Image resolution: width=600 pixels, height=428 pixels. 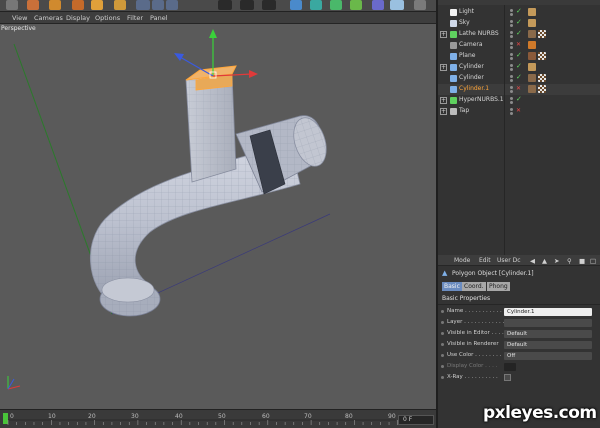 I want to click on search-icon: ⚲, so click(x=569, y=261).